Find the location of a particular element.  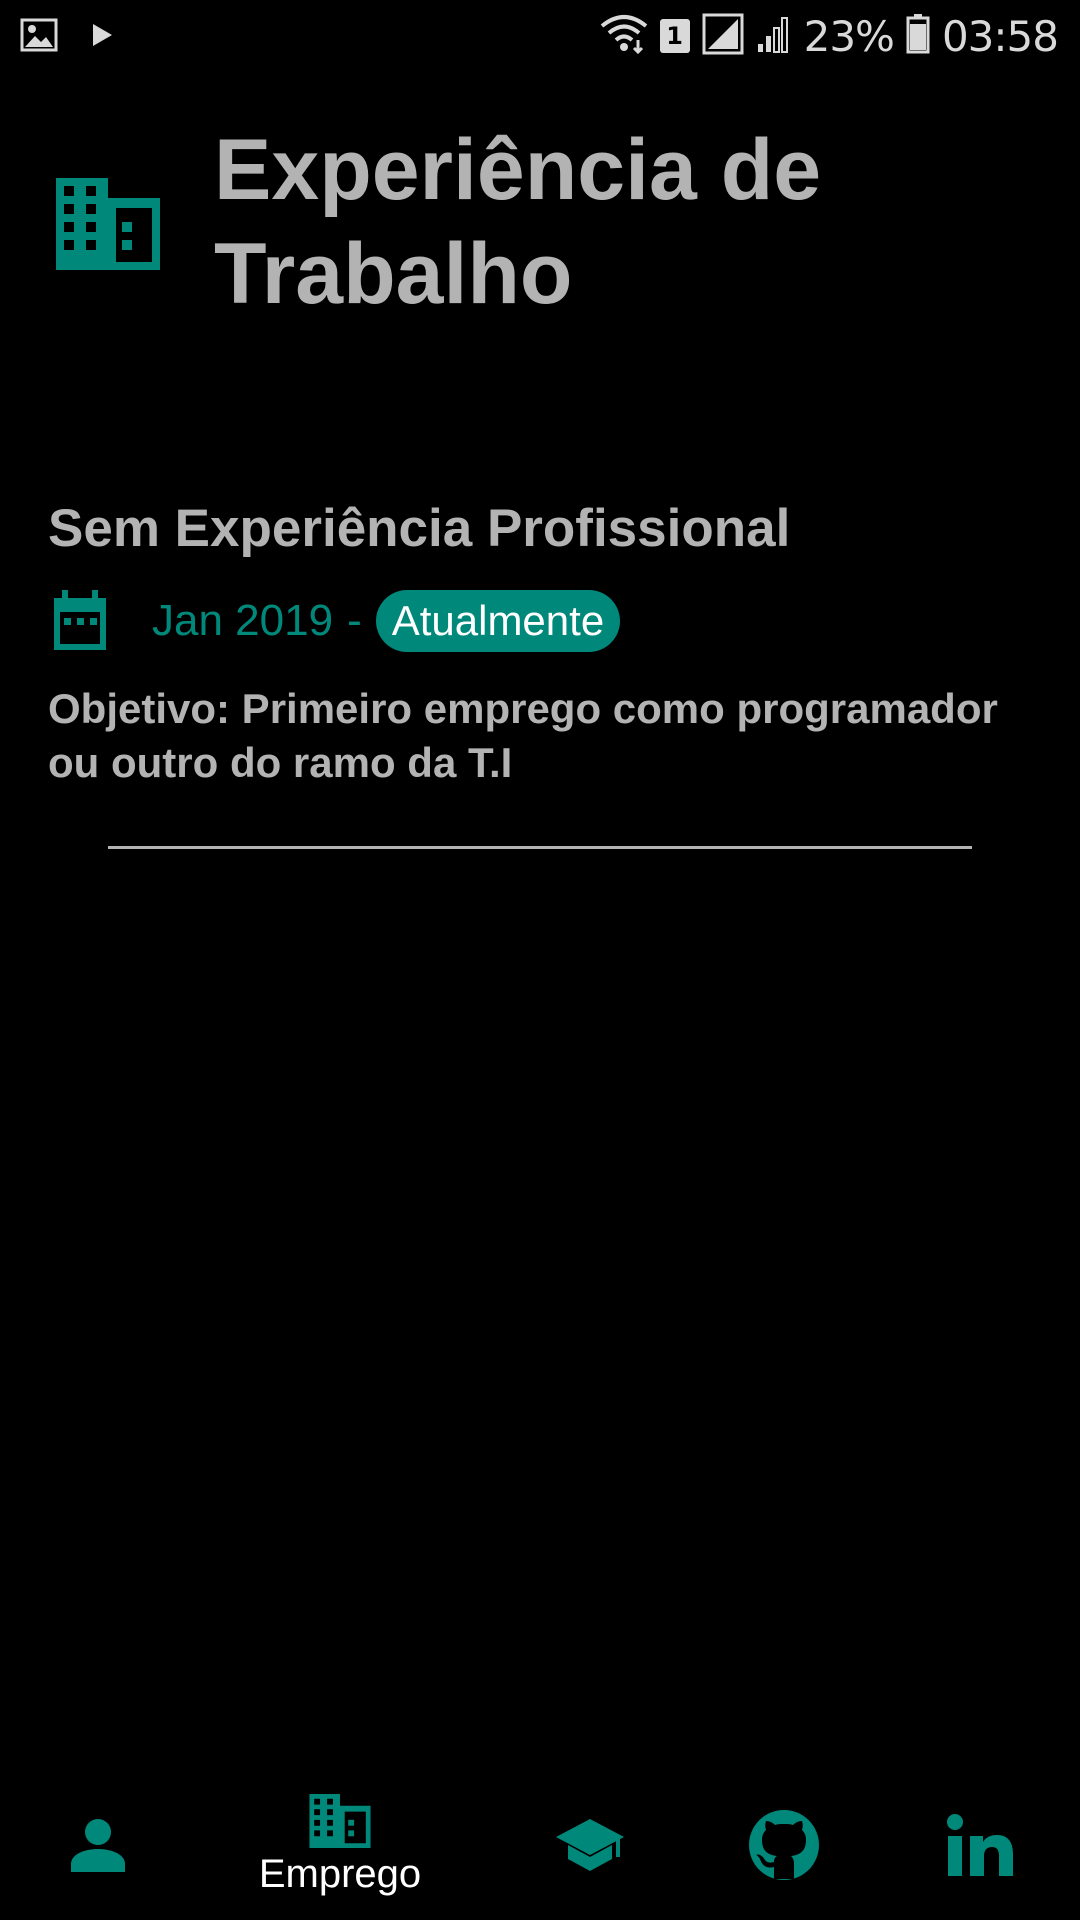

page-title: Experiência de Trabalho is located at coordinates (518, 222).